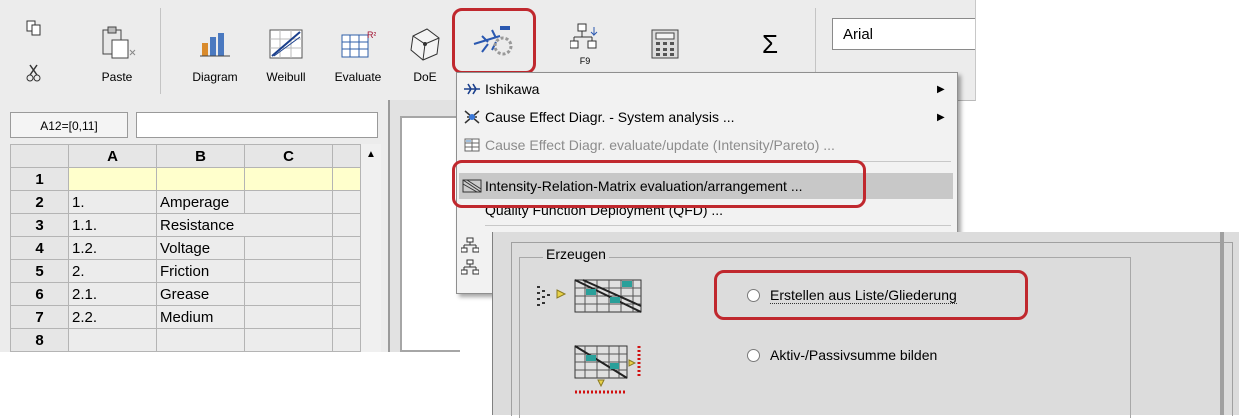 This screenshot has height=418, width=1239. What do you see at coordinates (112, 271) in the screenshot?
I see `cell-a: 2.` at bounding box center [112, 271].